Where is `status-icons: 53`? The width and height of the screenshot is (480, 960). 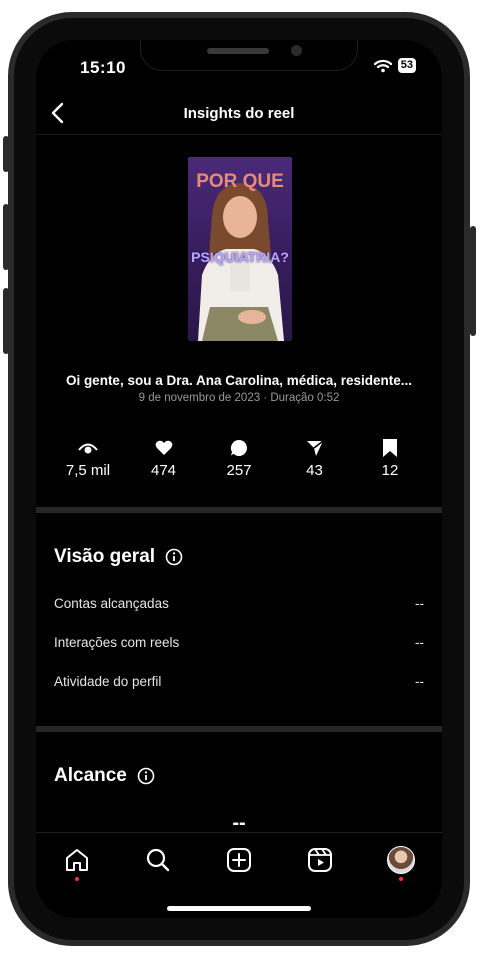
status-icons: 53 is located at coordinates (394, 65).